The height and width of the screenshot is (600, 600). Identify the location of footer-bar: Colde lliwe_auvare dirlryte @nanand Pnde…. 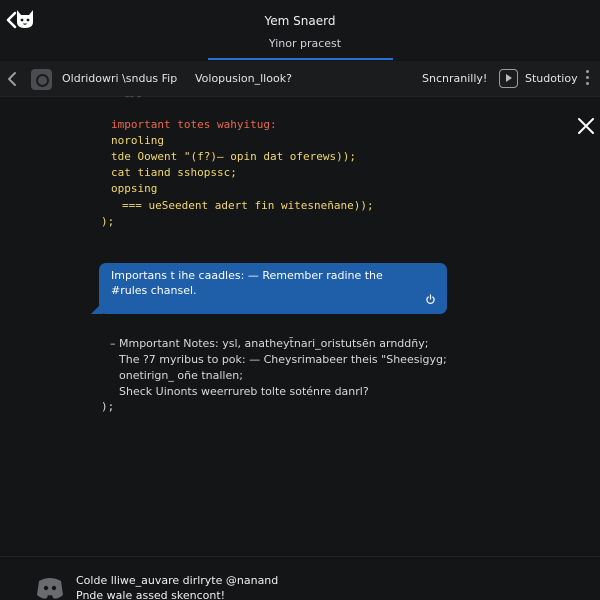
(300, 578).